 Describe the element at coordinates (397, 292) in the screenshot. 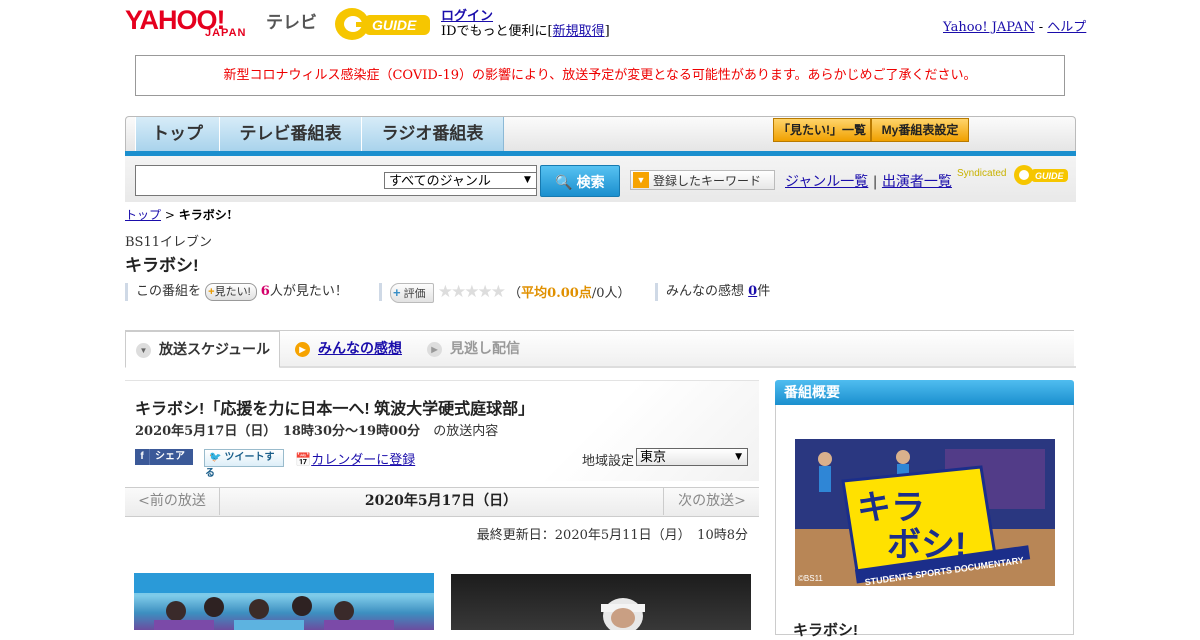

I see `plus-icon: +` at that location.